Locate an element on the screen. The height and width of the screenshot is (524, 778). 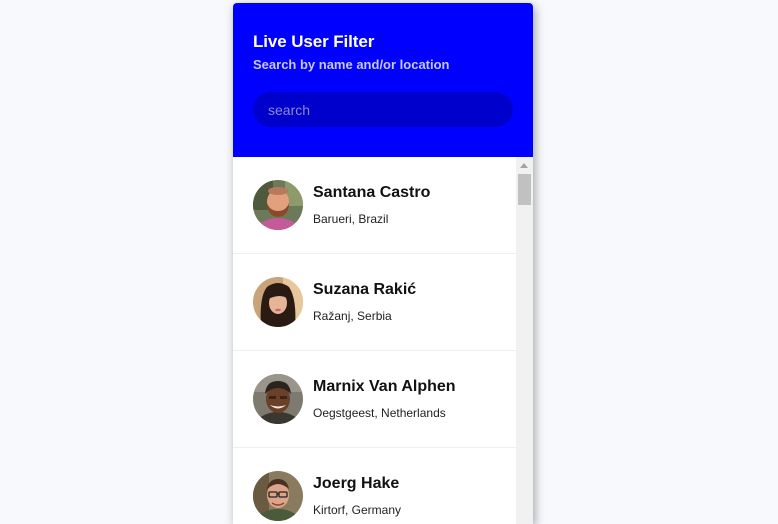
man-with-beard-avatar-icon is located at coordinates (278, 205).